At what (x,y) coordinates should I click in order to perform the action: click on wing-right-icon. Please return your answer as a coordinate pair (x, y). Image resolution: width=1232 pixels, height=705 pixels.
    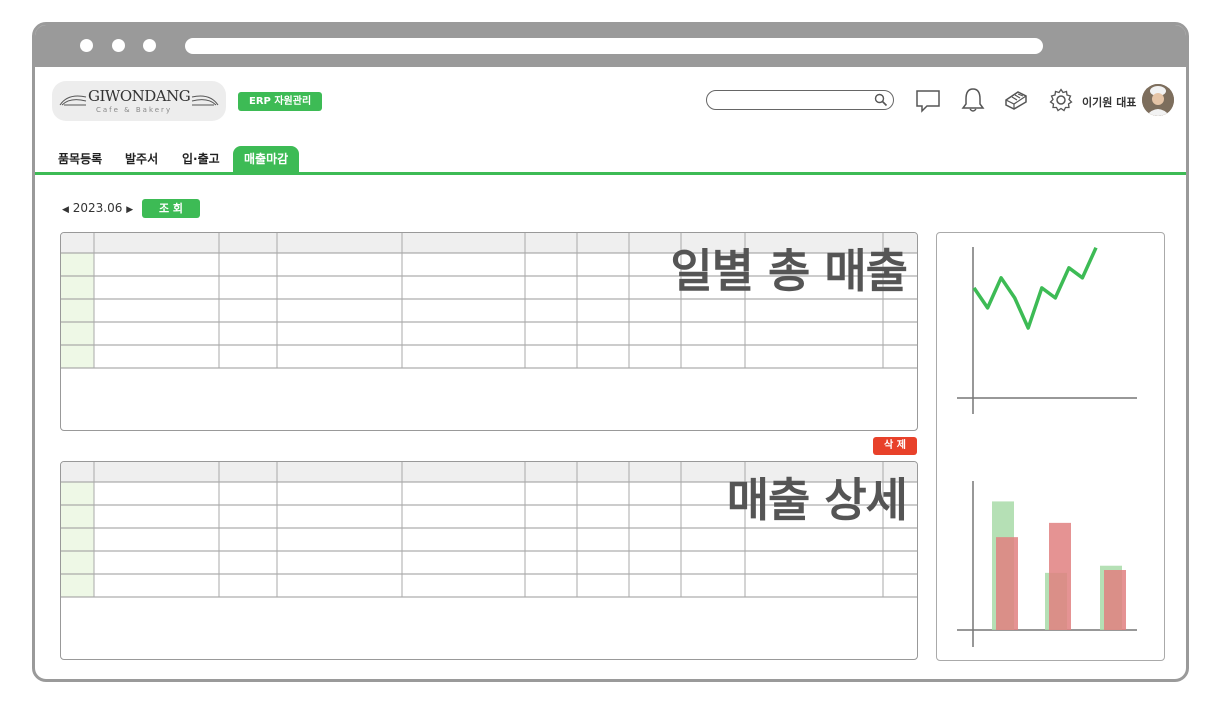
    Looking at the image, I should click on (205, 100).